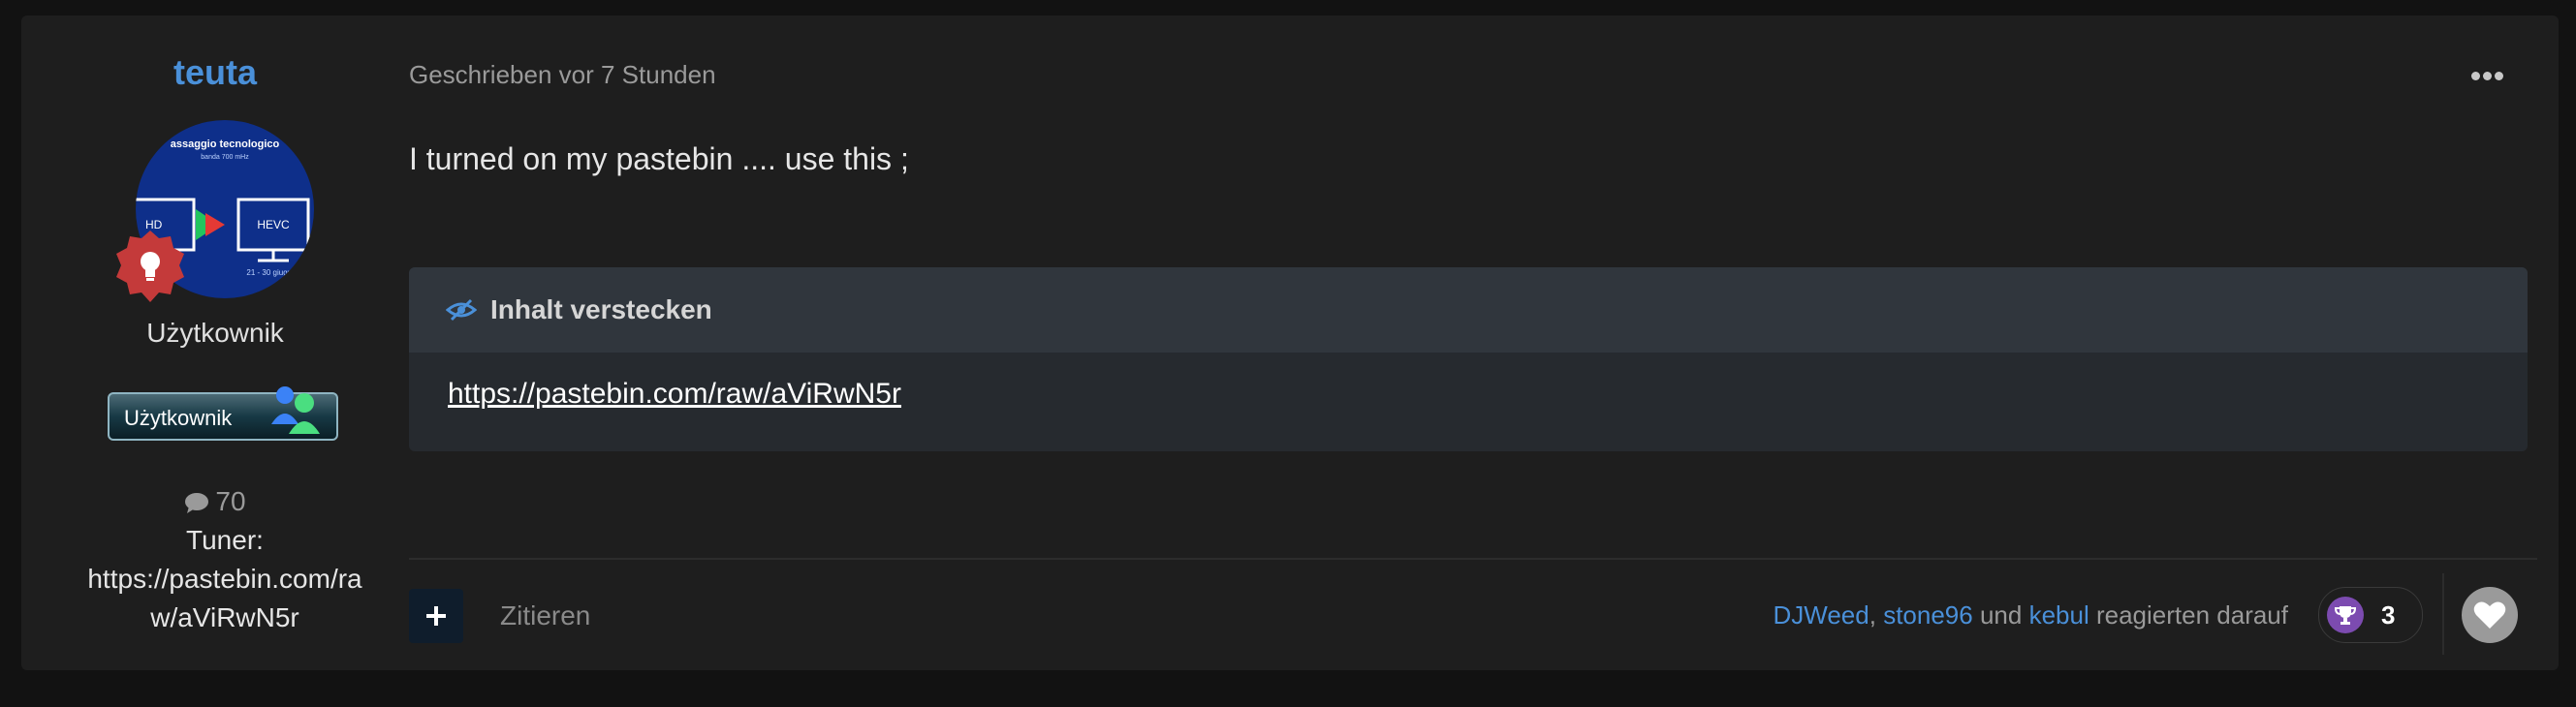  I want to click on group-badge: Użytkownik, so click(223, 413).